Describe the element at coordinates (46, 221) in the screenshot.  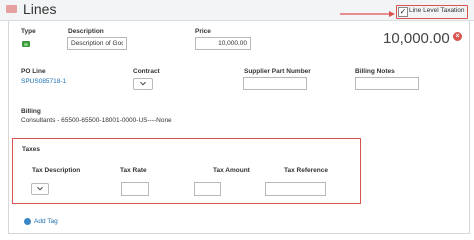
I see `add-tag-link: Add Tag` at that location.